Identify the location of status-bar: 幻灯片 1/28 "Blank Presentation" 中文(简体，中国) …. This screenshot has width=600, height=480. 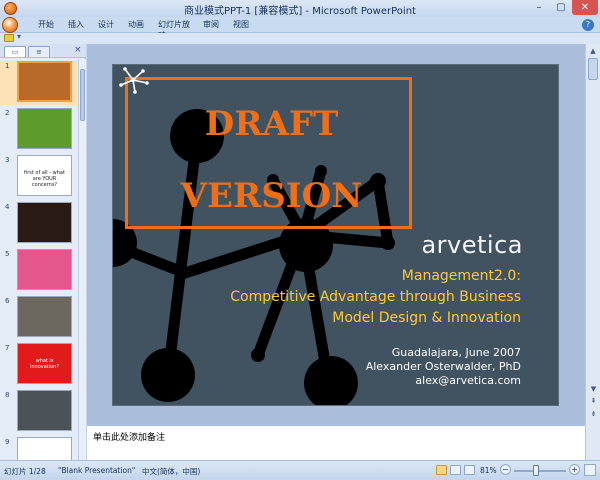
(300, 470).